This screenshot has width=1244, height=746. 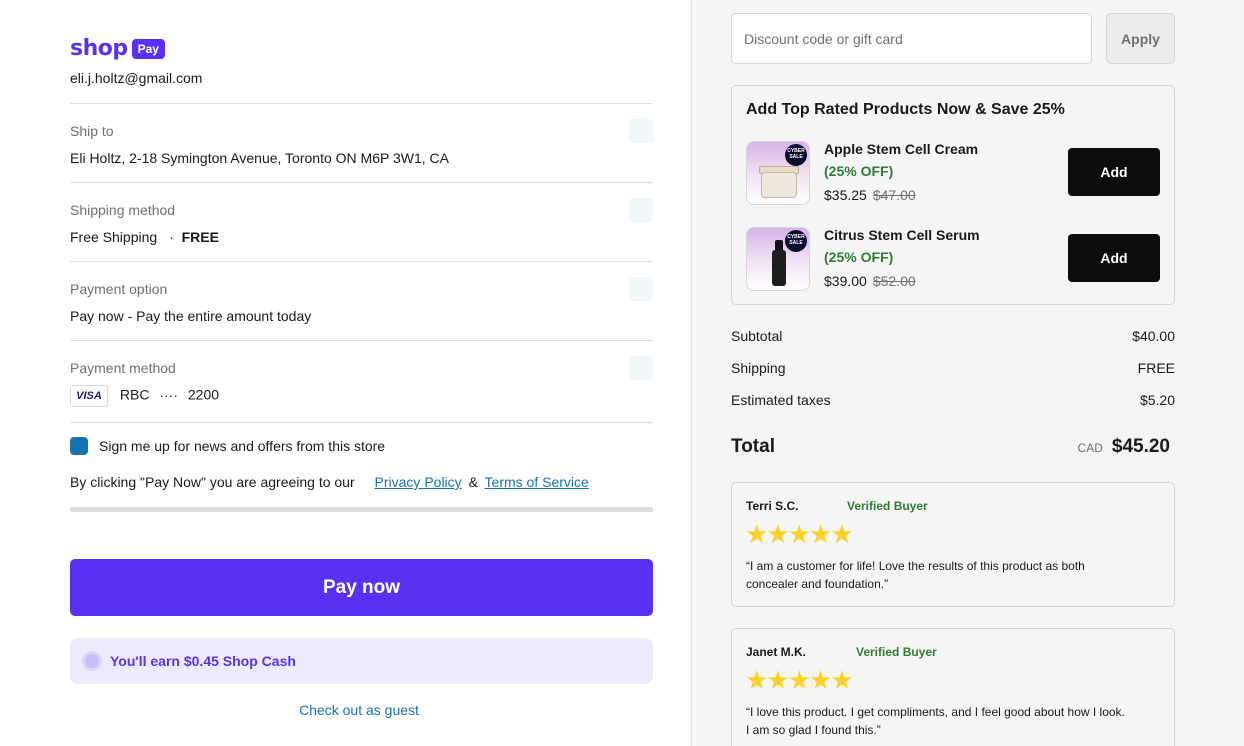 What do you see at coordinates (753, 446) in the screenshot?
I see `total-label: Total` at bounding box center [753, 446].